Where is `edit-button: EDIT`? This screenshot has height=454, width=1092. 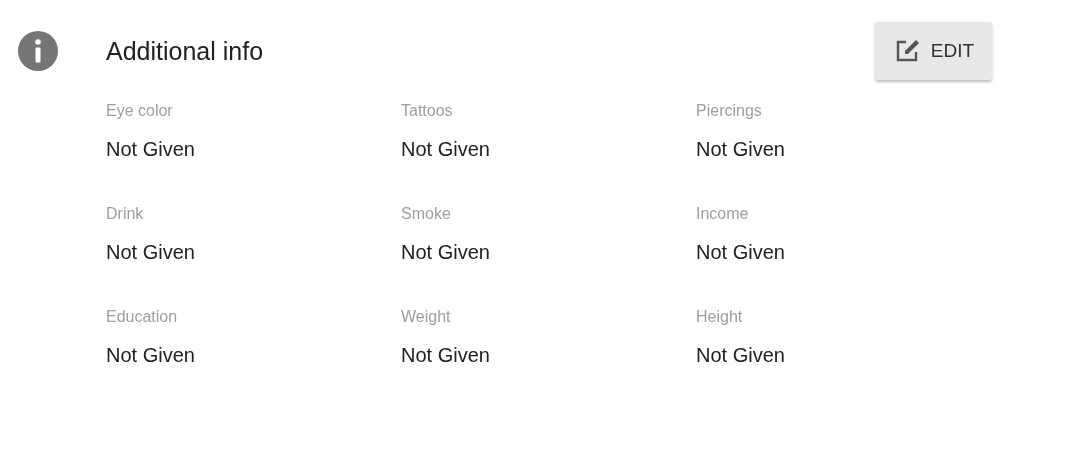
edit-button: EDIT is located at coordinates (933, 51).